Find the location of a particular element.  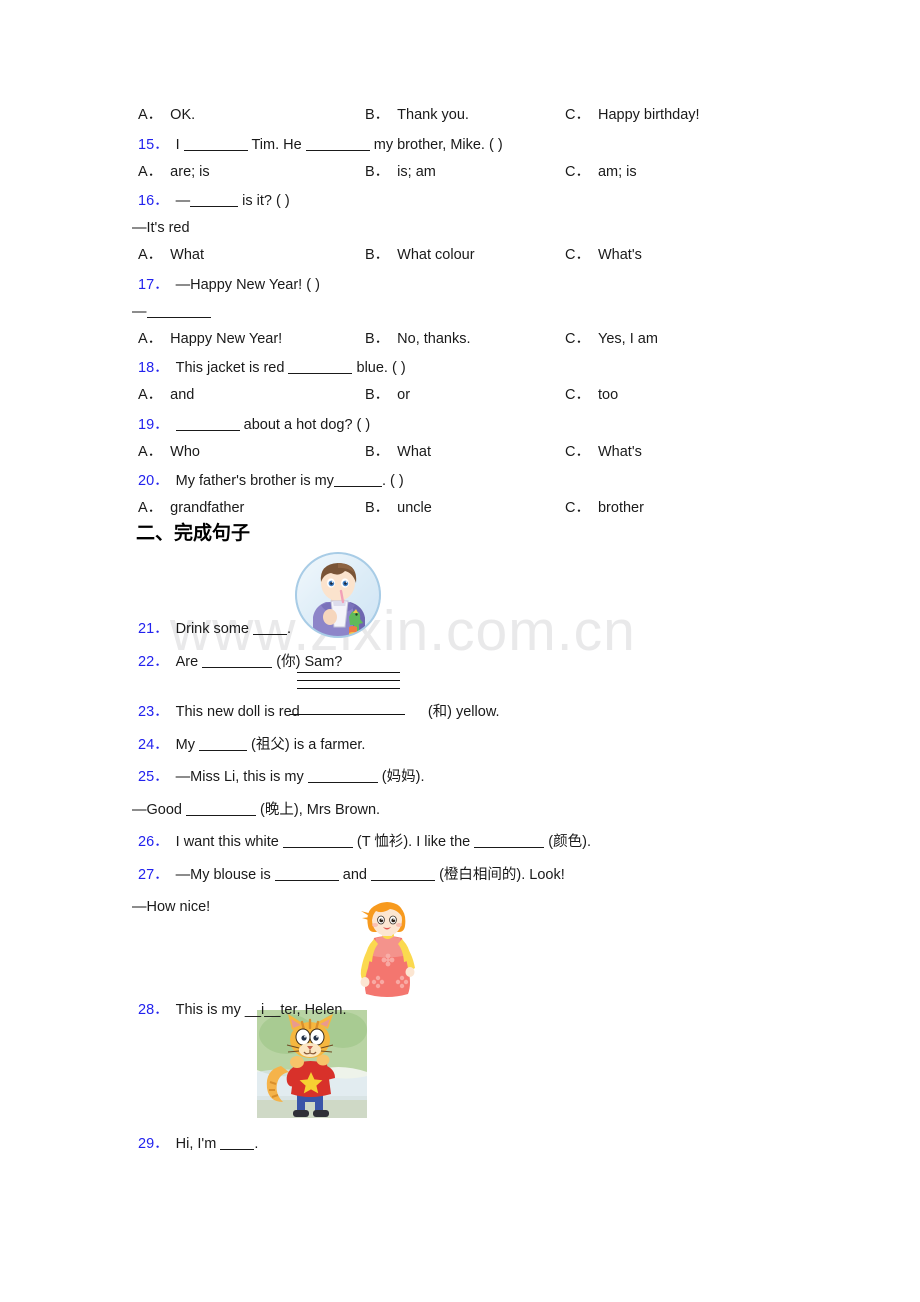

question-number: 20． is located at coordinates (153, 481).